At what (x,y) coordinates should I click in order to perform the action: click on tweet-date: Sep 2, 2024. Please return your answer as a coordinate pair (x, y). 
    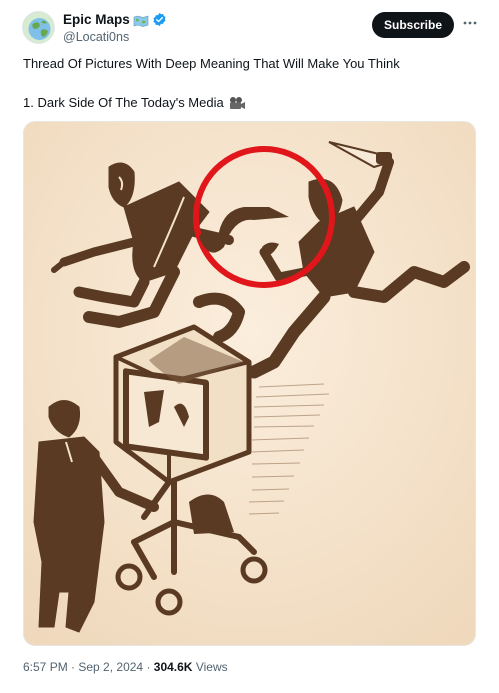
    Looking at the image, I should click on (110, 667).